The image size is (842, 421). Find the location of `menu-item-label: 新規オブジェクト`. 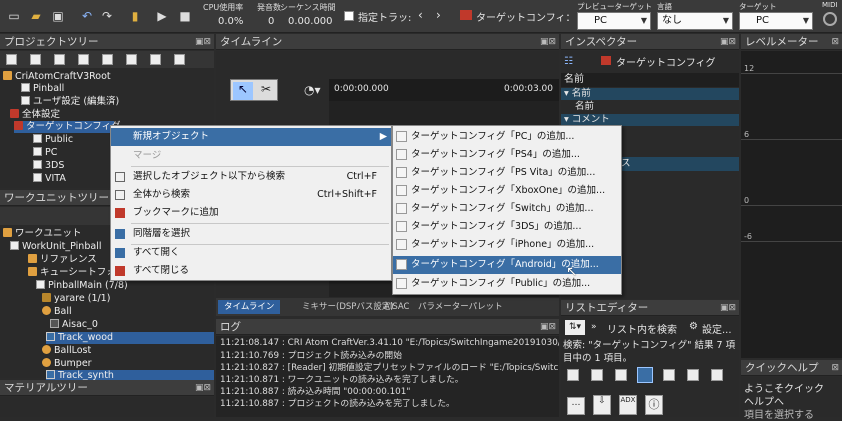

menu-item-label: 新規オブジェクト is located at coordinates (171, 136).